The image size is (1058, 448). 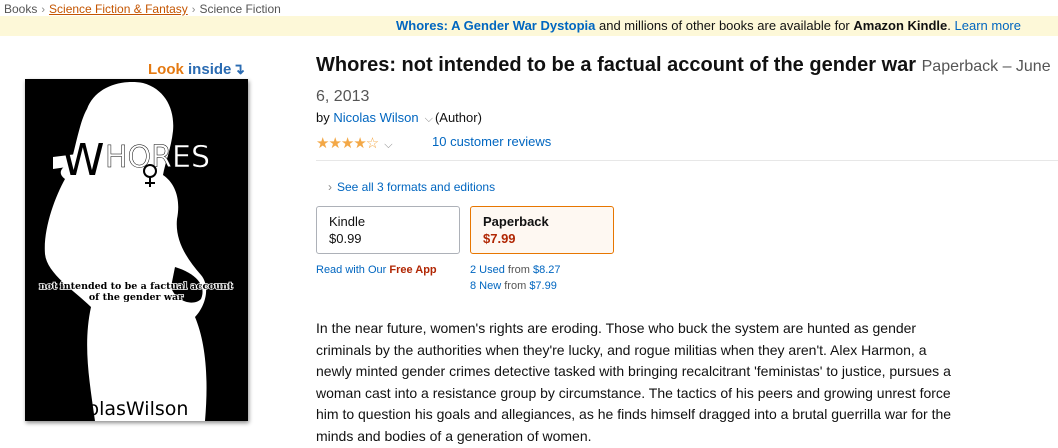 What do you see at coordinates (951, 25) in the screenshot?
I see `banner-period: .` at bounding box center [951, 25].